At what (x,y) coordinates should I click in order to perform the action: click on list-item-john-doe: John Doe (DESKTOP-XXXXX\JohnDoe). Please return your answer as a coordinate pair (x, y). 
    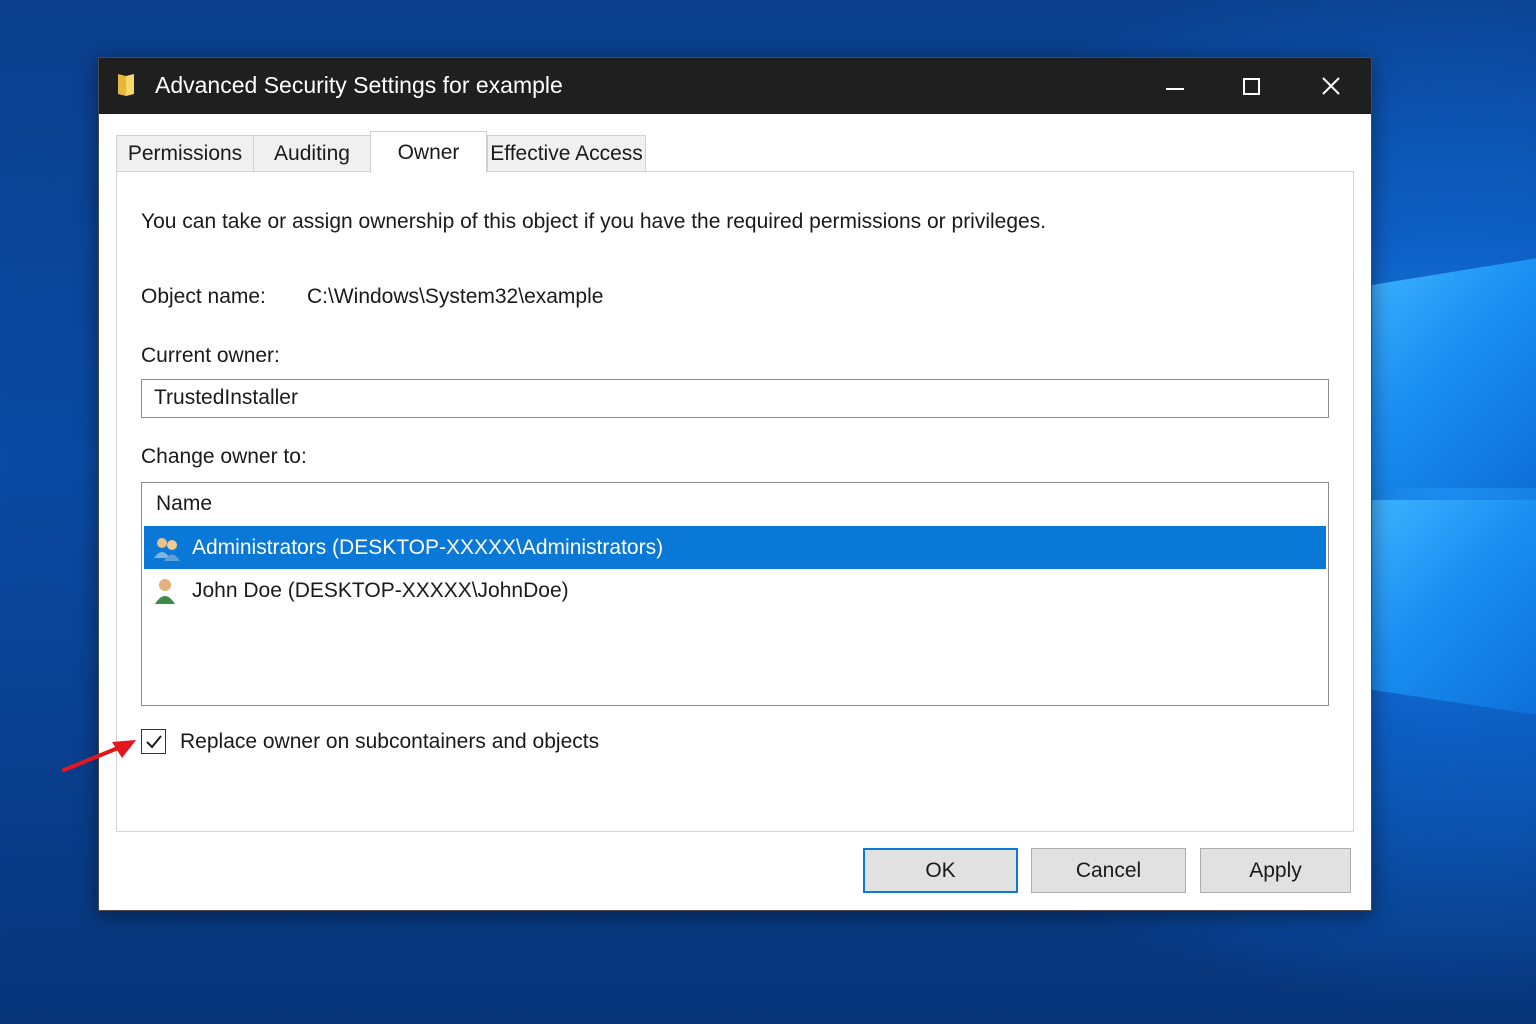
    Looking at the image, I should click on (735, 590).